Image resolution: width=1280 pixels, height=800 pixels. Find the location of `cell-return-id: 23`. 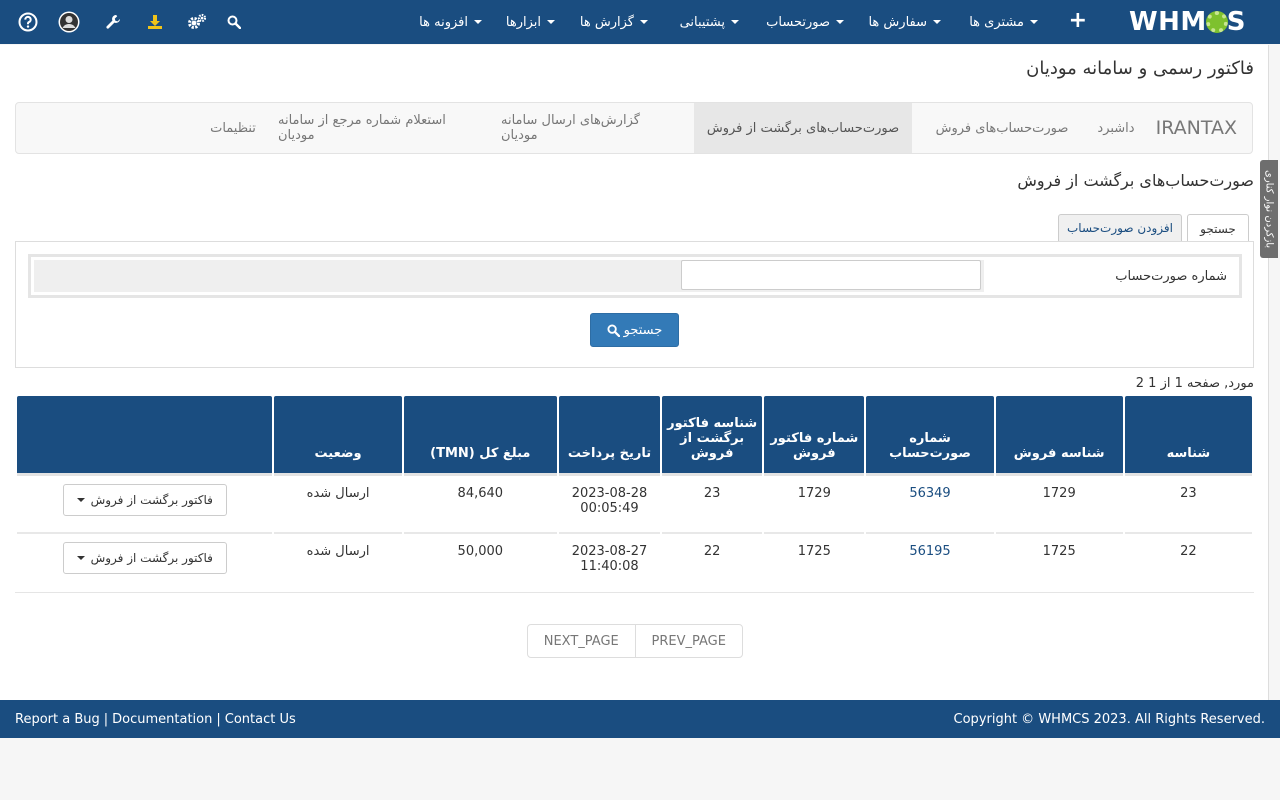

cell-return-id: 23 is located at coordinates (712, 502).